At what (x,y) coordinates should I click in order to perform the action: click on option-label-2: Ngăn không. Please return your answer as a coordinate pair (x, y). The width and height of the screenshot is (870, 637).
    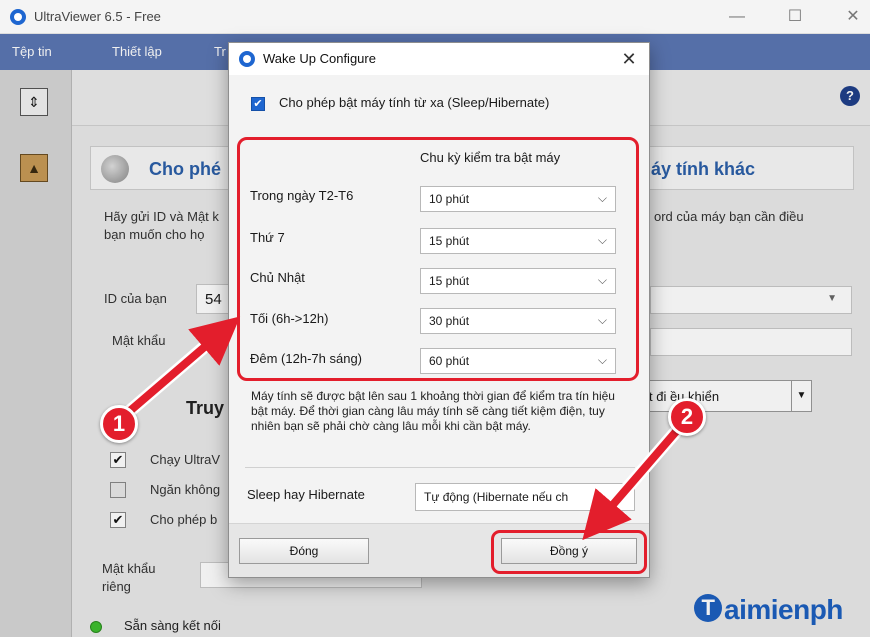
    Looking at the image, I should click on (185, 489).